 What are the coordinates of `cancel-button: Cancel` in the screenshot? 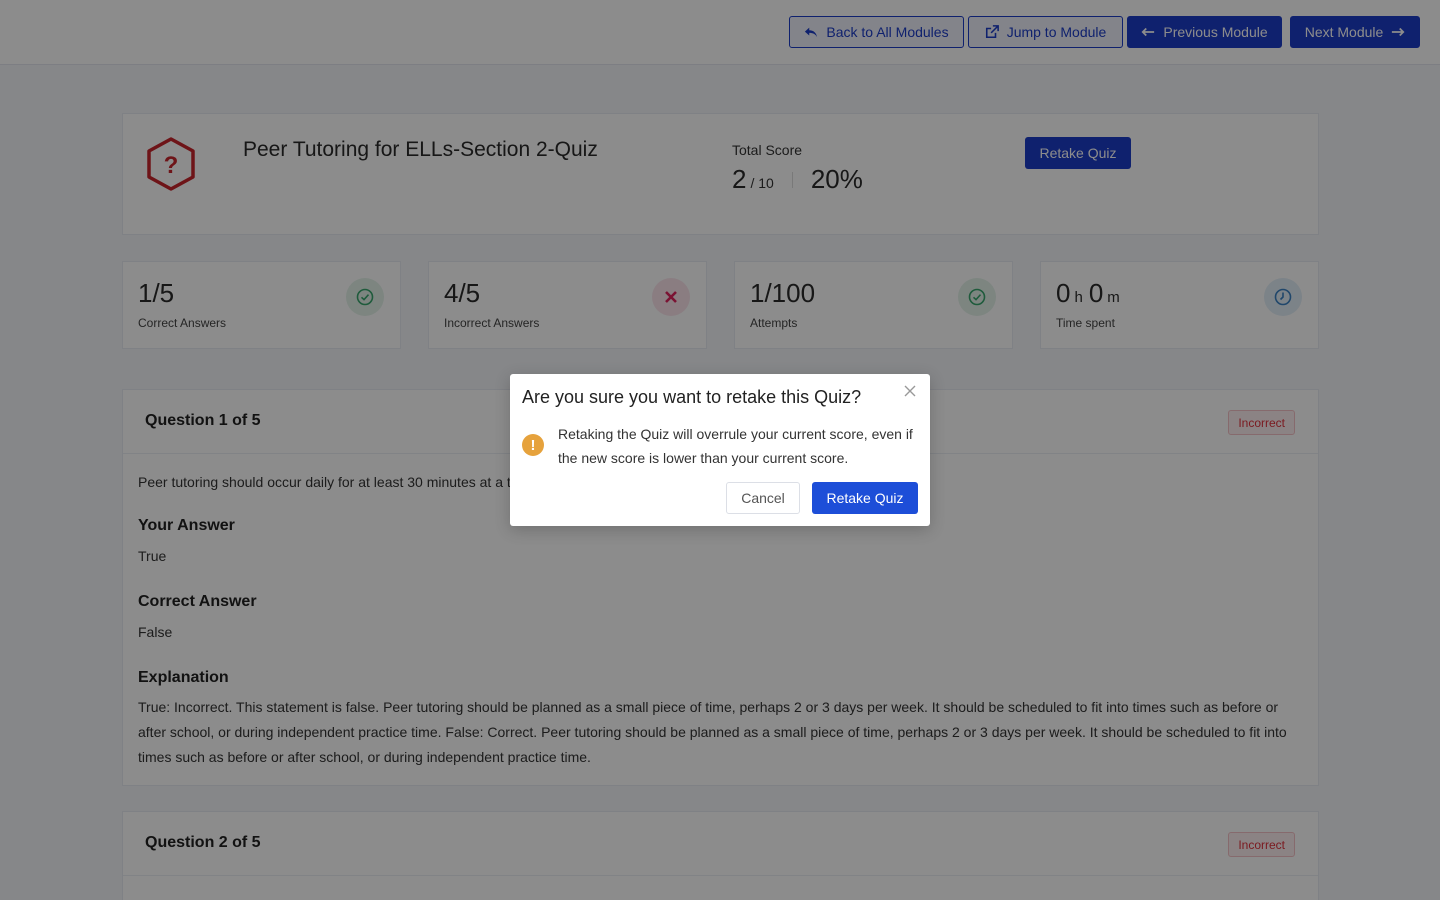 It's located at (763, 498).